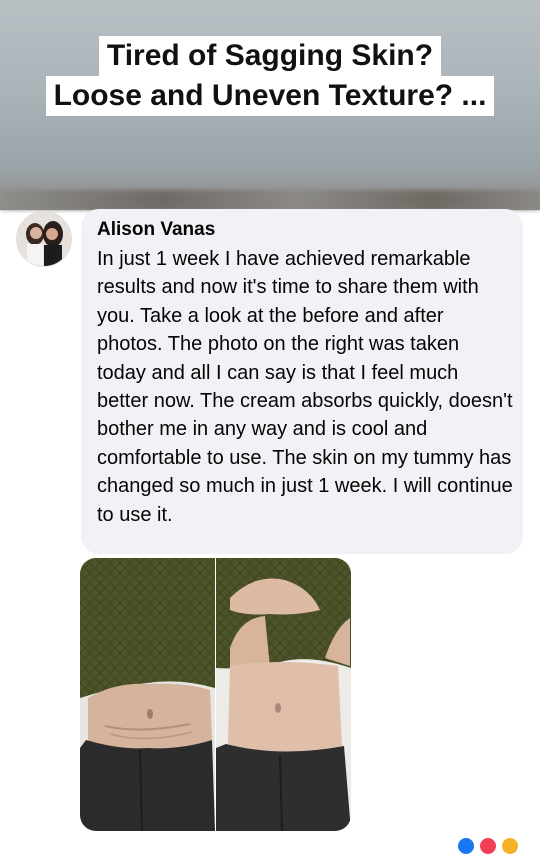 The width and height of the screenshot is (540, 861). Describe the element at coordinates (270, 56) in the screenshot. I see `headline-line-1: Tired of Sagging Skin?` at that location.